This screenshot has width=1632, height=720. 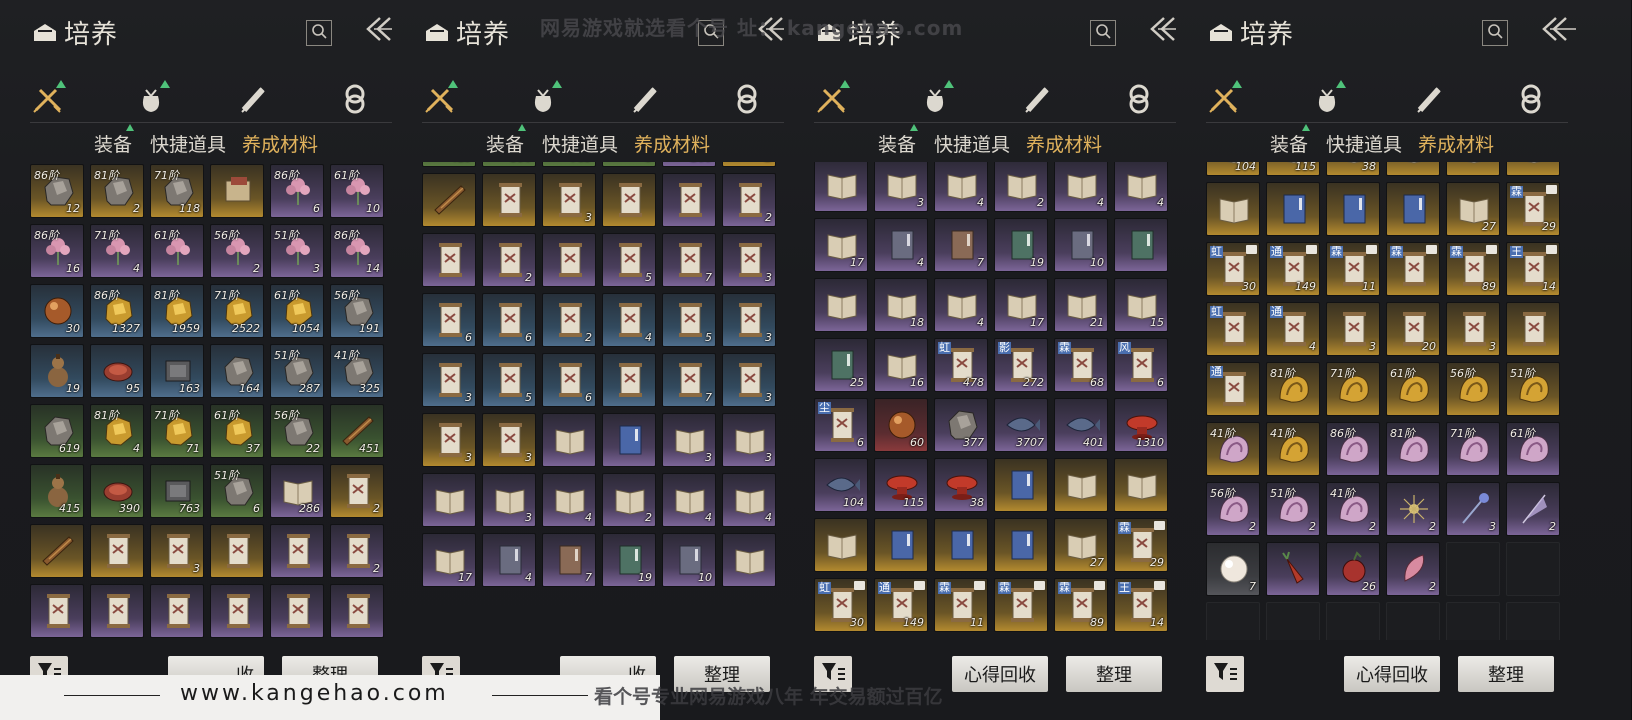 What do you see at coordinates (237, 251) in the screenshot?
I see `item-slot: 56阶 2` at bounding box center [237, 251].